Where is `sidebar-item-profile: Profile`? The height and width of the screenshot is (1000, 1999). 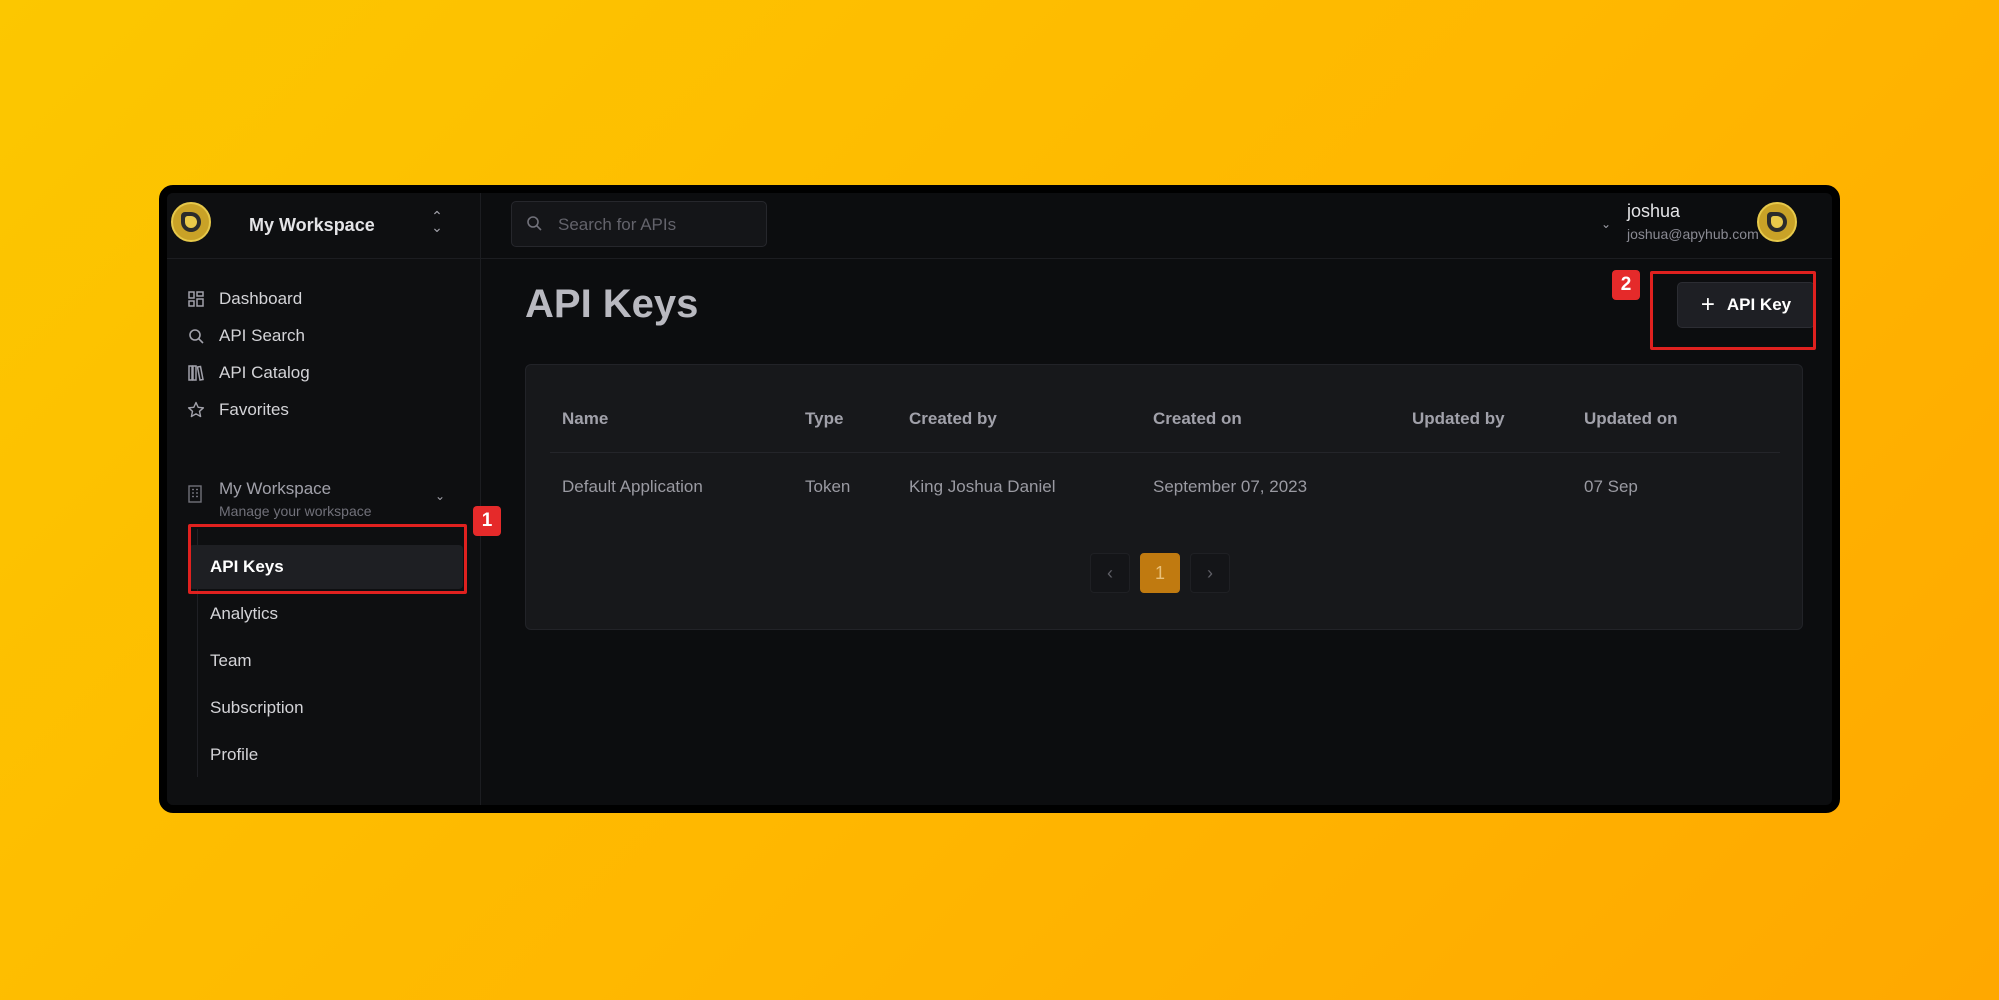 sidebar-item-profile: Profile is located at coordinates (326, 755).